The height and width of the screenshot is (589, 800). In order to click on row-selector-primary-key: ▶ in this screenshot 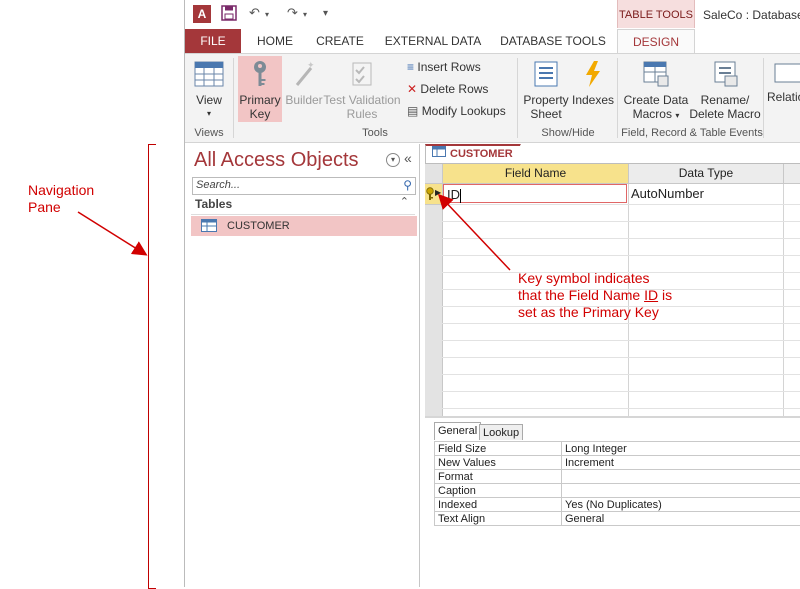, I will do `click(433, 194)`.